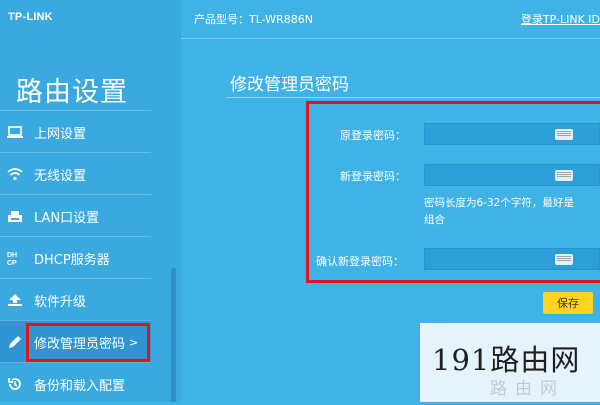 The height and width of the screenshot is (405, 600). I want to click on sidebar-item-upgrade: 软件升级, so click(75, 299).